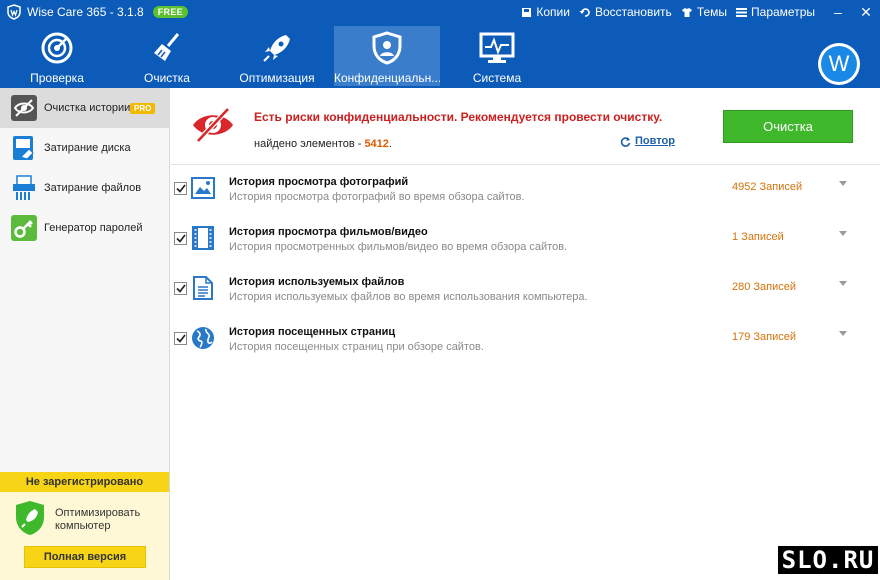 Image resolution: width=880 pixels, height=580 pixels. I want to click on sidebar-item-password-generator: Генератор паролей, so click(84, 228).